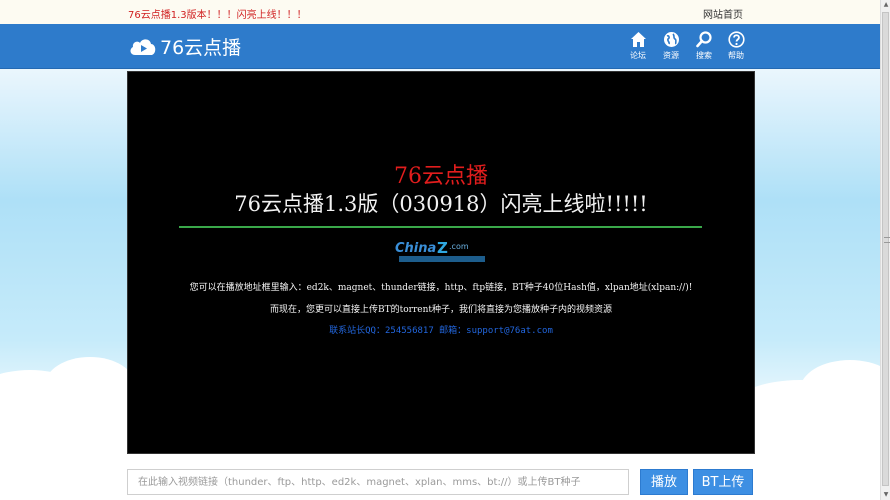 The image size is (890, 500). Describe the element at coordinates (378, 482) in the screenshot. I see `video-url-input` at that location.